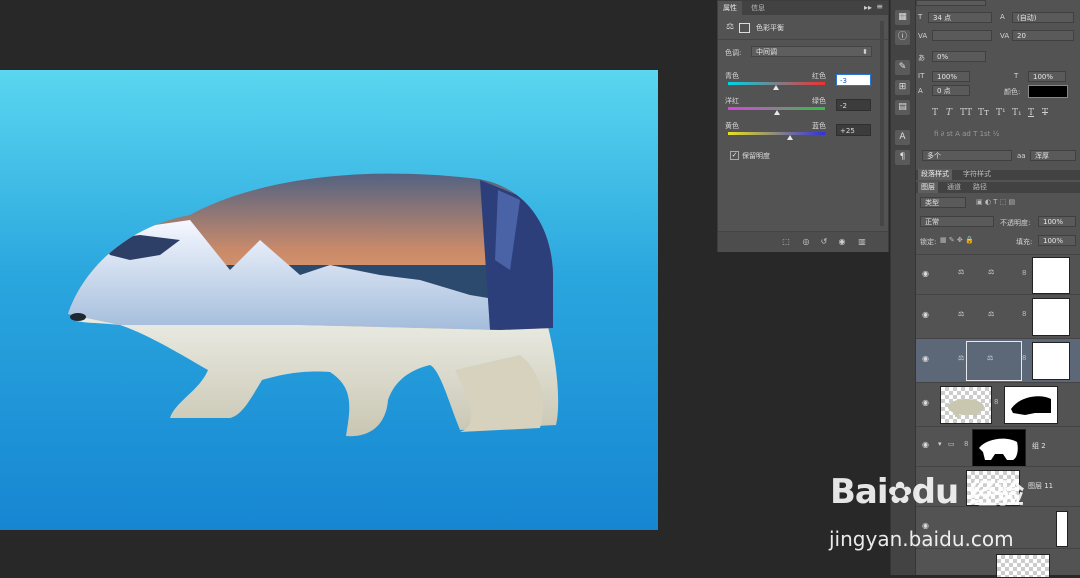 The width and height of the screenshot is (1080, 578). I want to click on slider-blue-label: 蓝色, so click(819, 126).